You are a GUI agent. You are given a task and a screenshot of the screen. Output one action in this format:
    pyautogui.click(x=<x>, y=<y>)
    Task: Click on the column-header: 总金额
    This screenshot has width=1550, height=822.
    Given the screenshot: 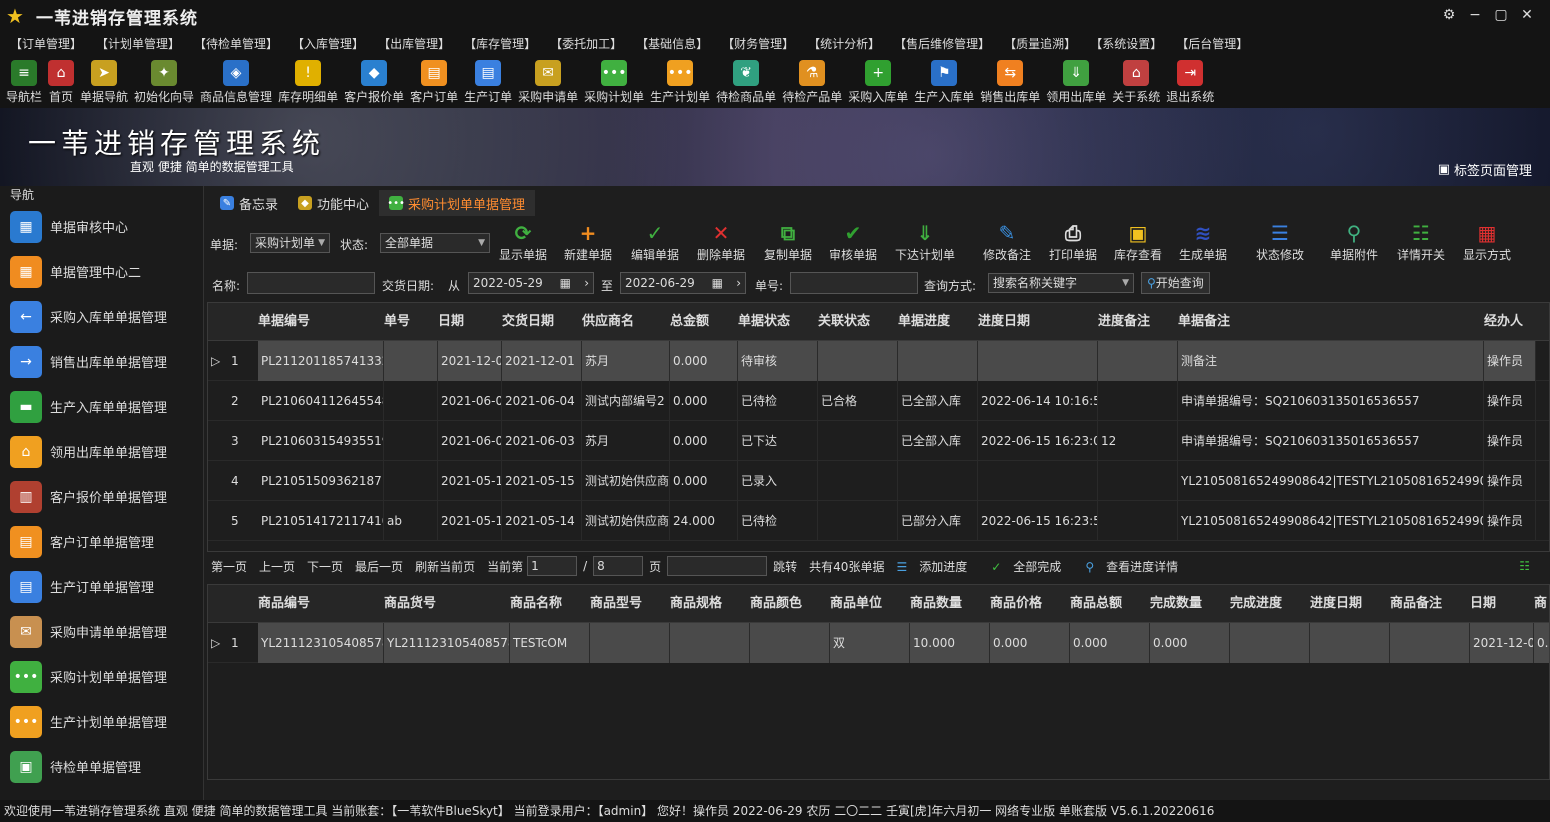 What is the action you would take?
    pyautogui.click(x=689, y=322)
    